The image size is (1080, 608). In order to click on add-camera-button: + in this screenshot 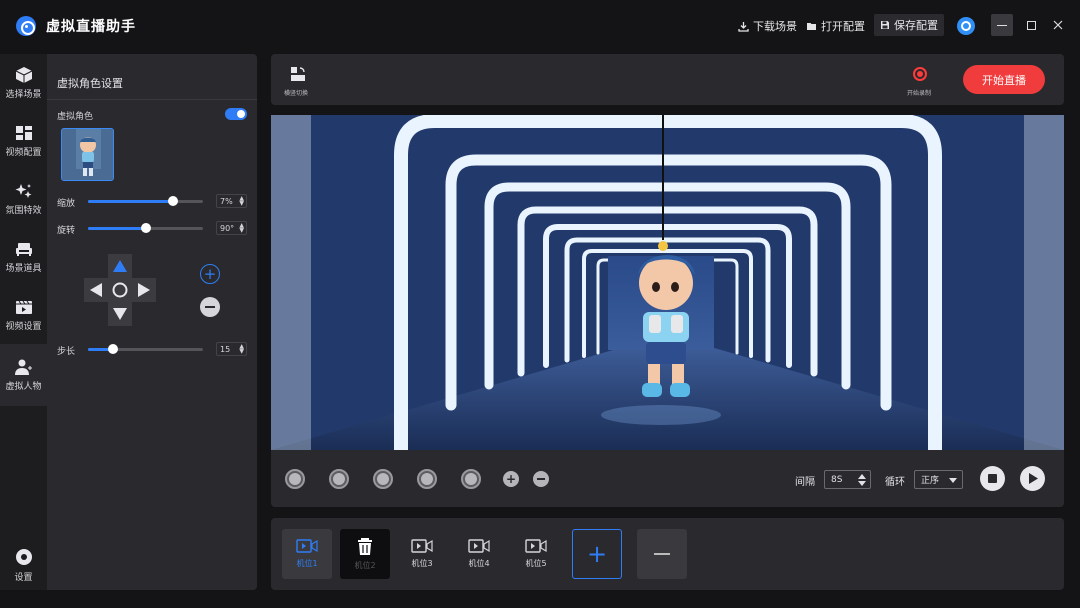, I will do `click(597, 554)`.